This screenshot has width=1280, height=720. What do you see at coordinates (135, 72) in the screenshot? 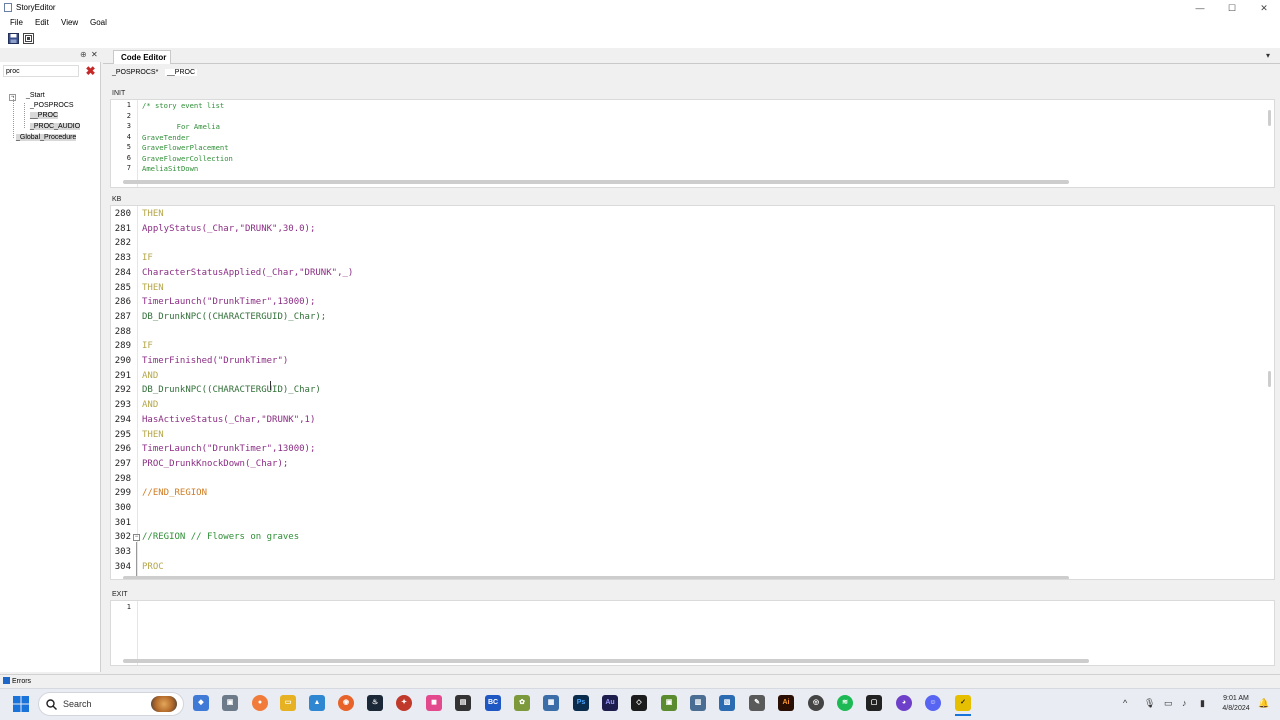
I see `tab-posprocs: _POSPROCS*` at bounding box center [135, 72].